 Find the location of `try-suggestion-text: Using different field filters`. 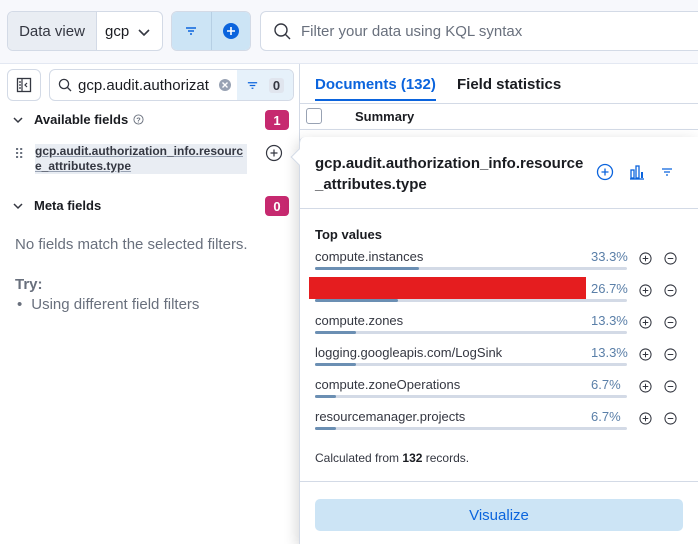

try-suggestion-text: Using different field filters is located at coordinates (115, 304).